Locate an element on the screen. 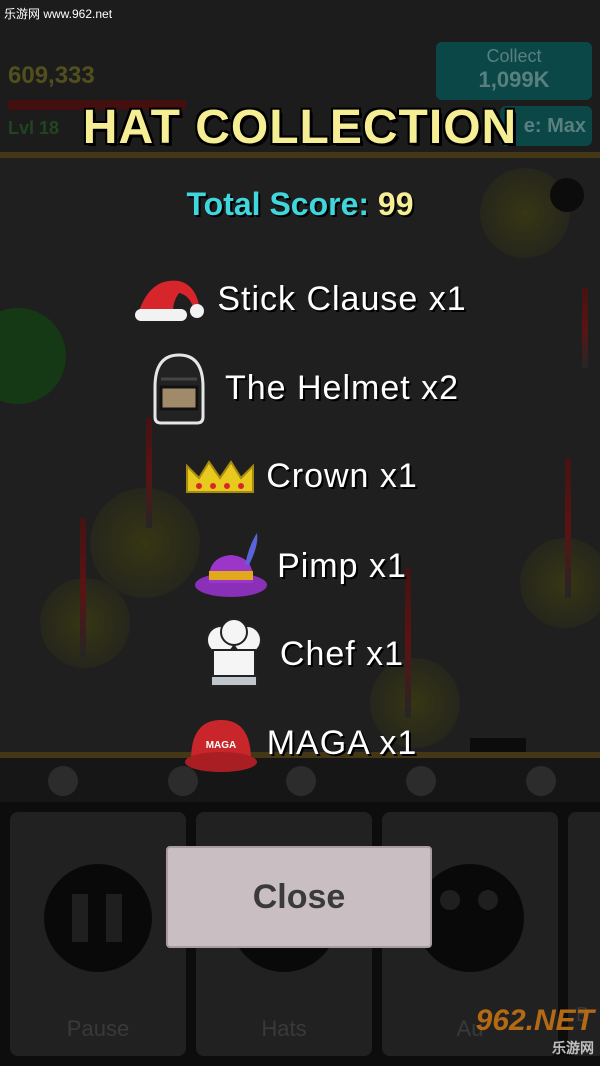 This screenshot has height=1066, width=600. hat-row-crown: Crown x1 is located at coordinates (300, 476).